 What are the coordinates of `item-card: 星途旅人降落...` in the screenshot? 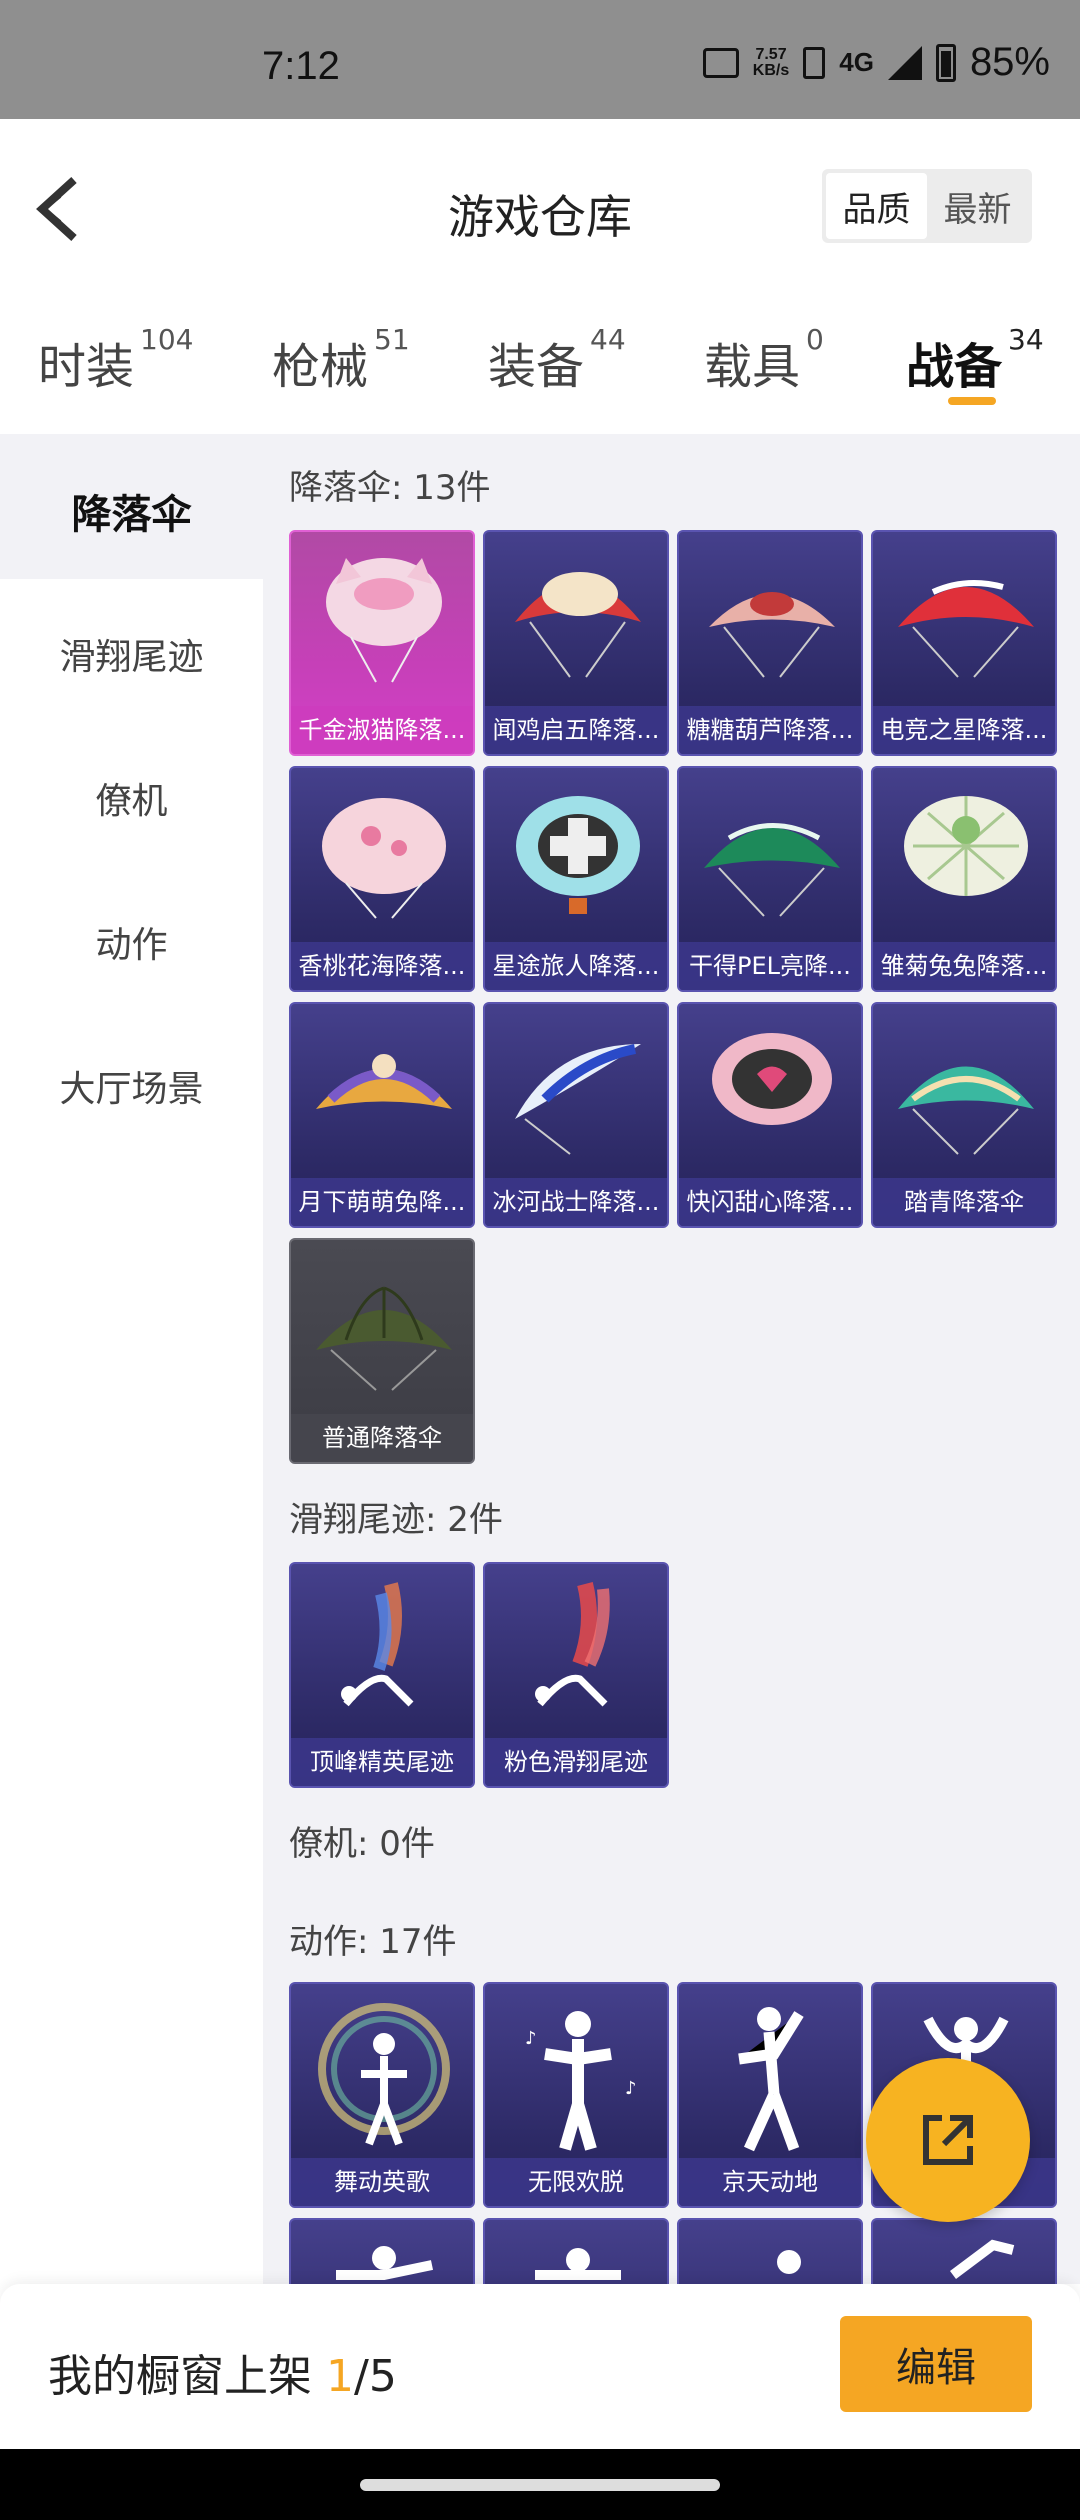 It's located at (576, 879).